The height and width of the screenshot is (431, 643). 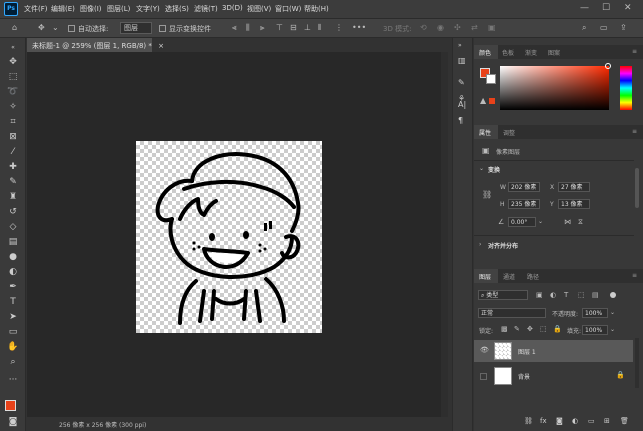 What do you see at coordinates (637, 188) in the screenshot?
I see `properties-scrollbar` at bounding box center [637, 188].